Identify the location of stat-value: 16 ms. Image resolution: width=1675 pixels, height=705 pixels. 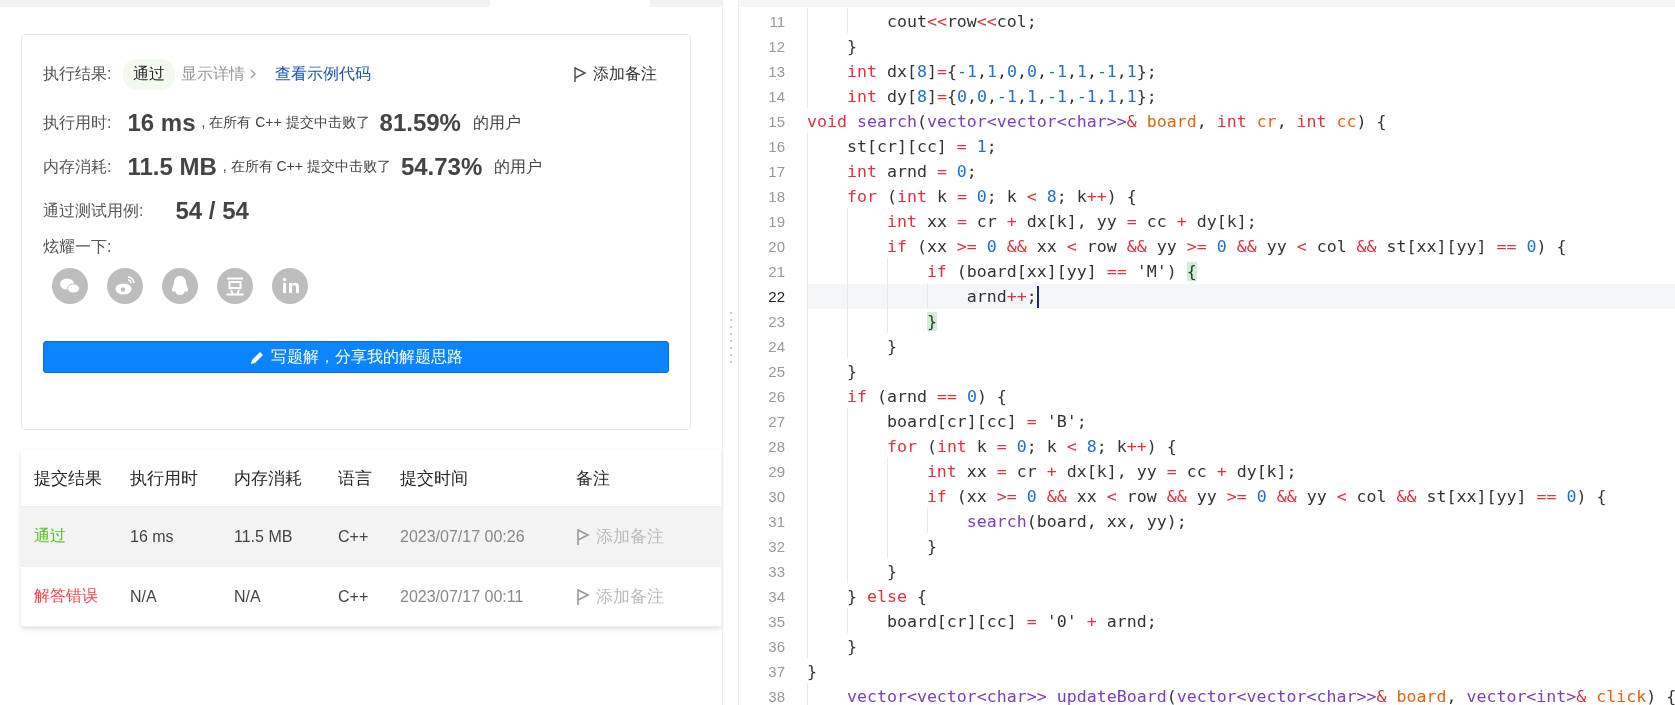
(161, 123).